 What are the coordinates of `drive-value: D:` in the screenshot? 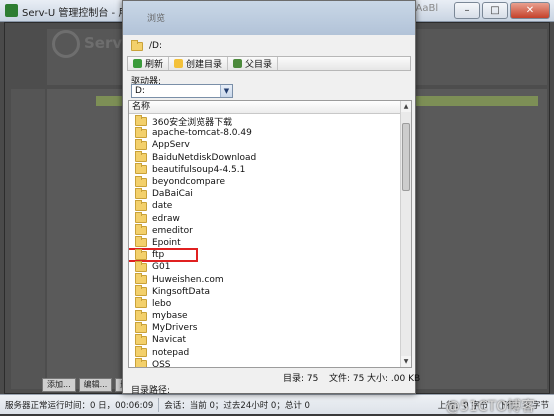 It's located at (140, 91).